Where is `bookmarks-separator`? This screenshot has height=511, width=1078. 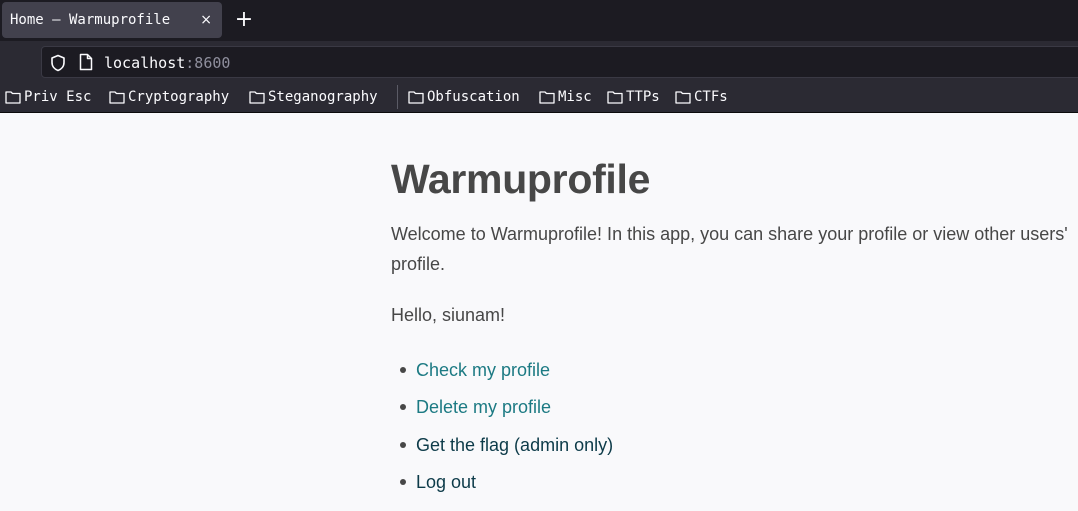 bookmarks-separator is located at coordinates (397, 97).